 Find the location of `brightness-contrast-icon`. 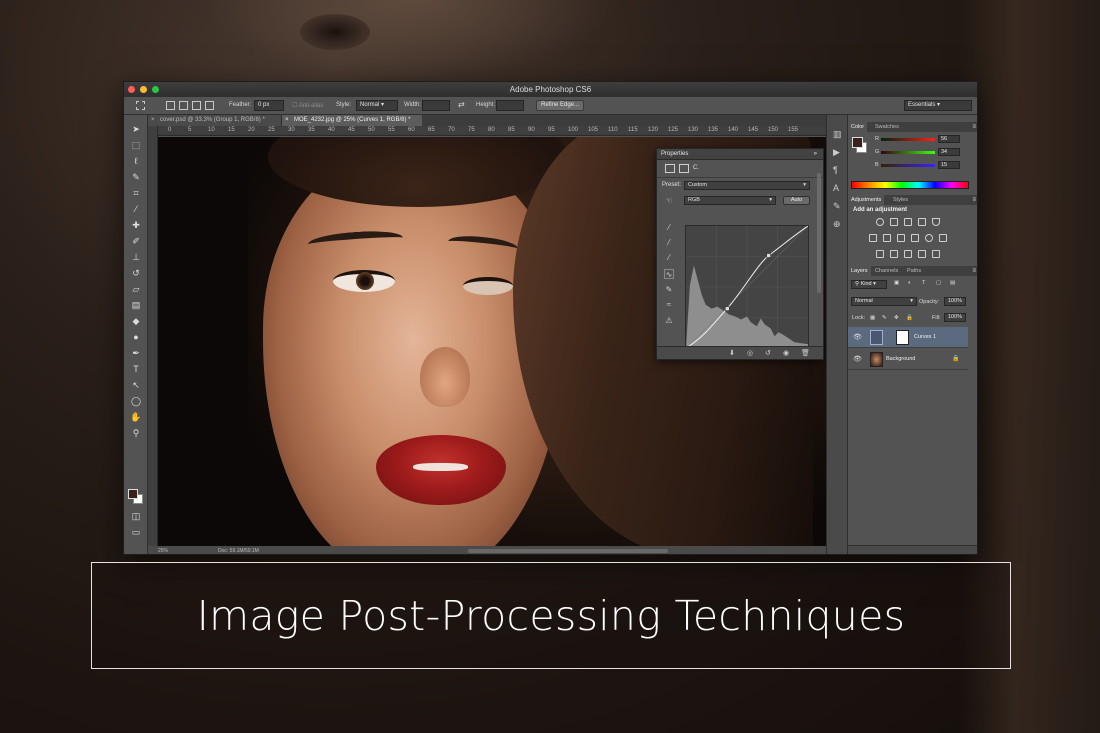

brightness-contrast-icon is located at coordinates (880, 222).